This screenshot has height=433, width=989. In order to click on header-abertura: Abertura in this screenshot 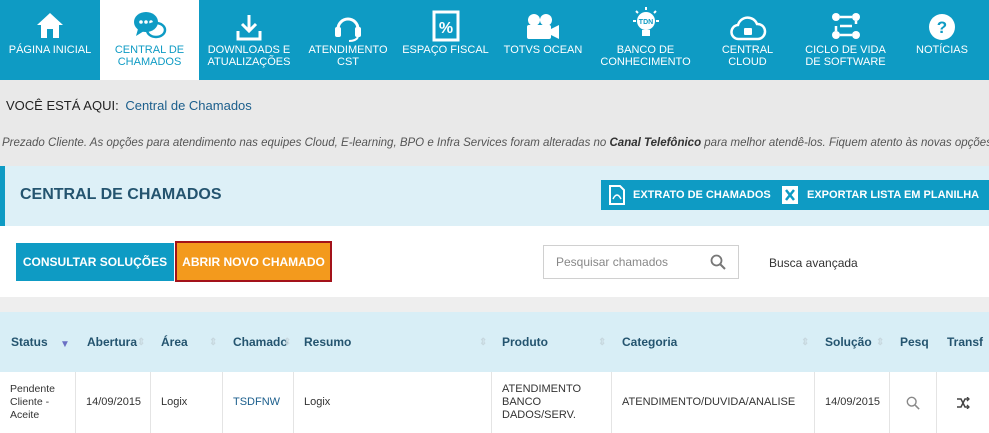, I will do `click(112, 342)`.